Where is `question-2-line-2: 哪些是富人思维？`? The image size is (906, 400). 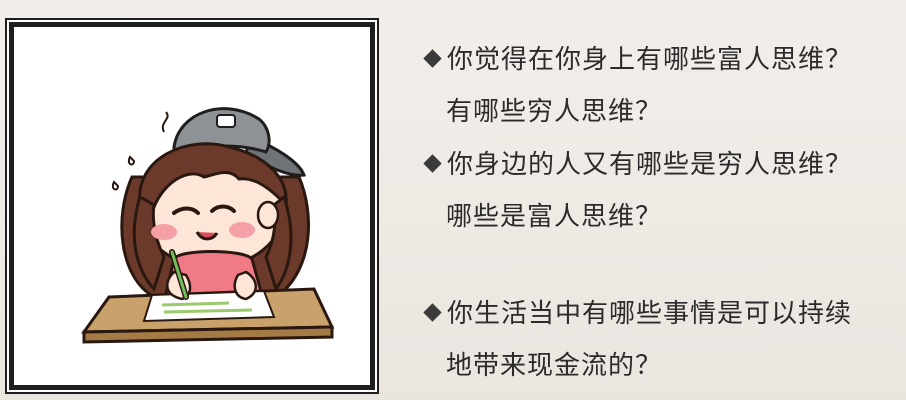
question-2-line-2: 哪些是富人思维？ is located at coordinates (554, 217).